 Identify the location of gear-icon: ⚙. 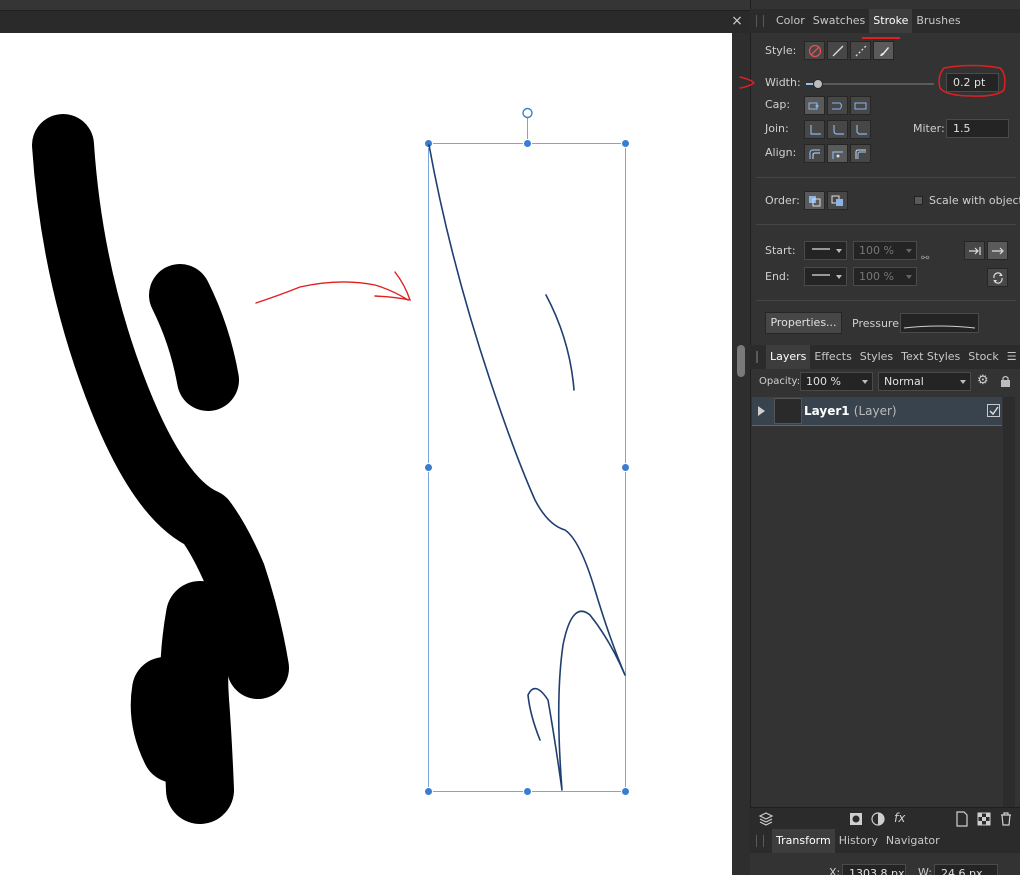
(983, 380).